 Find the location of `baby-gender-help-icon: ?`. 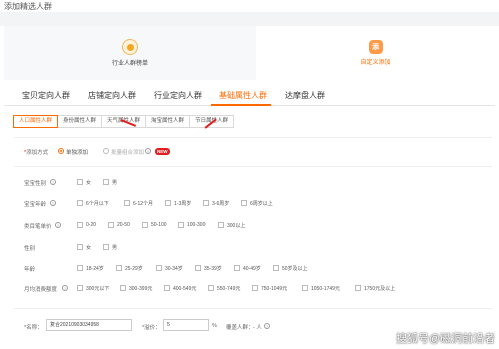

baby-gender-help-icon: ? is located at coordinates (53, 182).